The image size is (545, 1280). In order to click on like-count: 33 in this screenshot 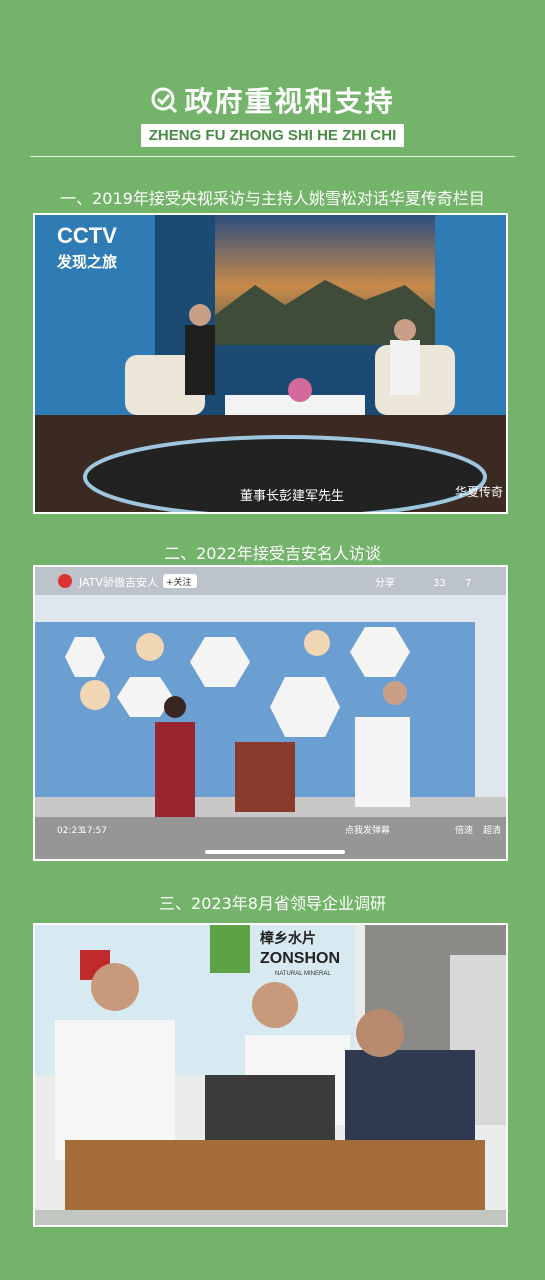, I will do `click(439, 583)`.